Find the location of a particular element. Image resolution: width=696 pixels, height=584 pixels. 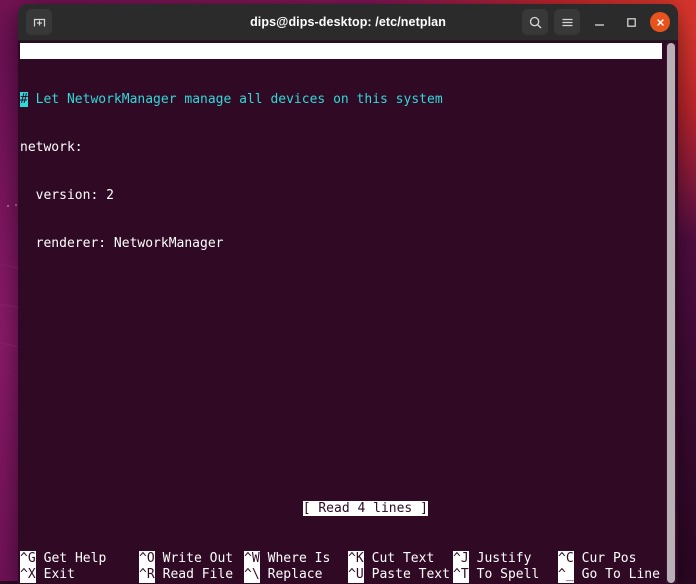

shortcut-key-code: ^C is located at coordinates (566, 559).